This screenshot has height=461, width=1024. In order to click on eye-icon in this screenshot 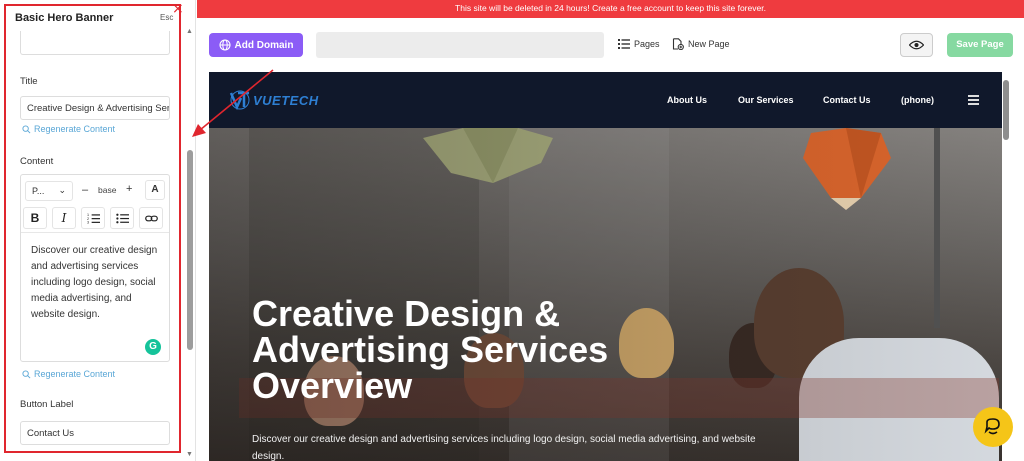, I will do `click(916, 45)`.